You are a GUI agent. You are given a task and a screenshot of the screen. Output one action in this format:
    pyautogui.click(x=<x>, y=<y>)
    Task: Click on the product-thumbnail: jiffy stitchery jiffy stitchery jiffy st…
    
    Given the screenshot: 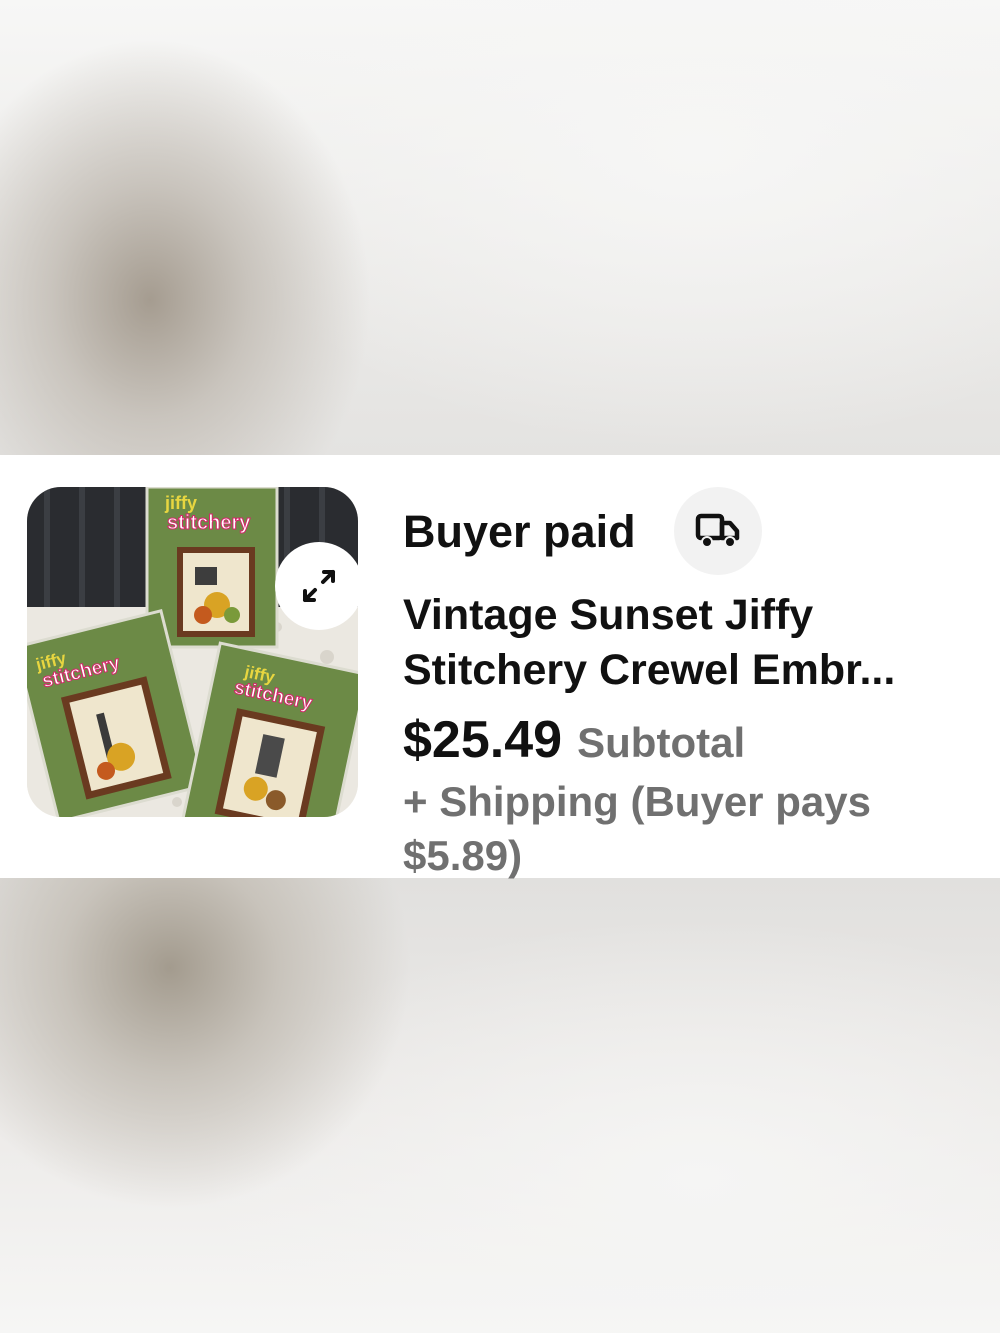 What is the action you would take?
    pyautogui.click(x=192, y=652)
    